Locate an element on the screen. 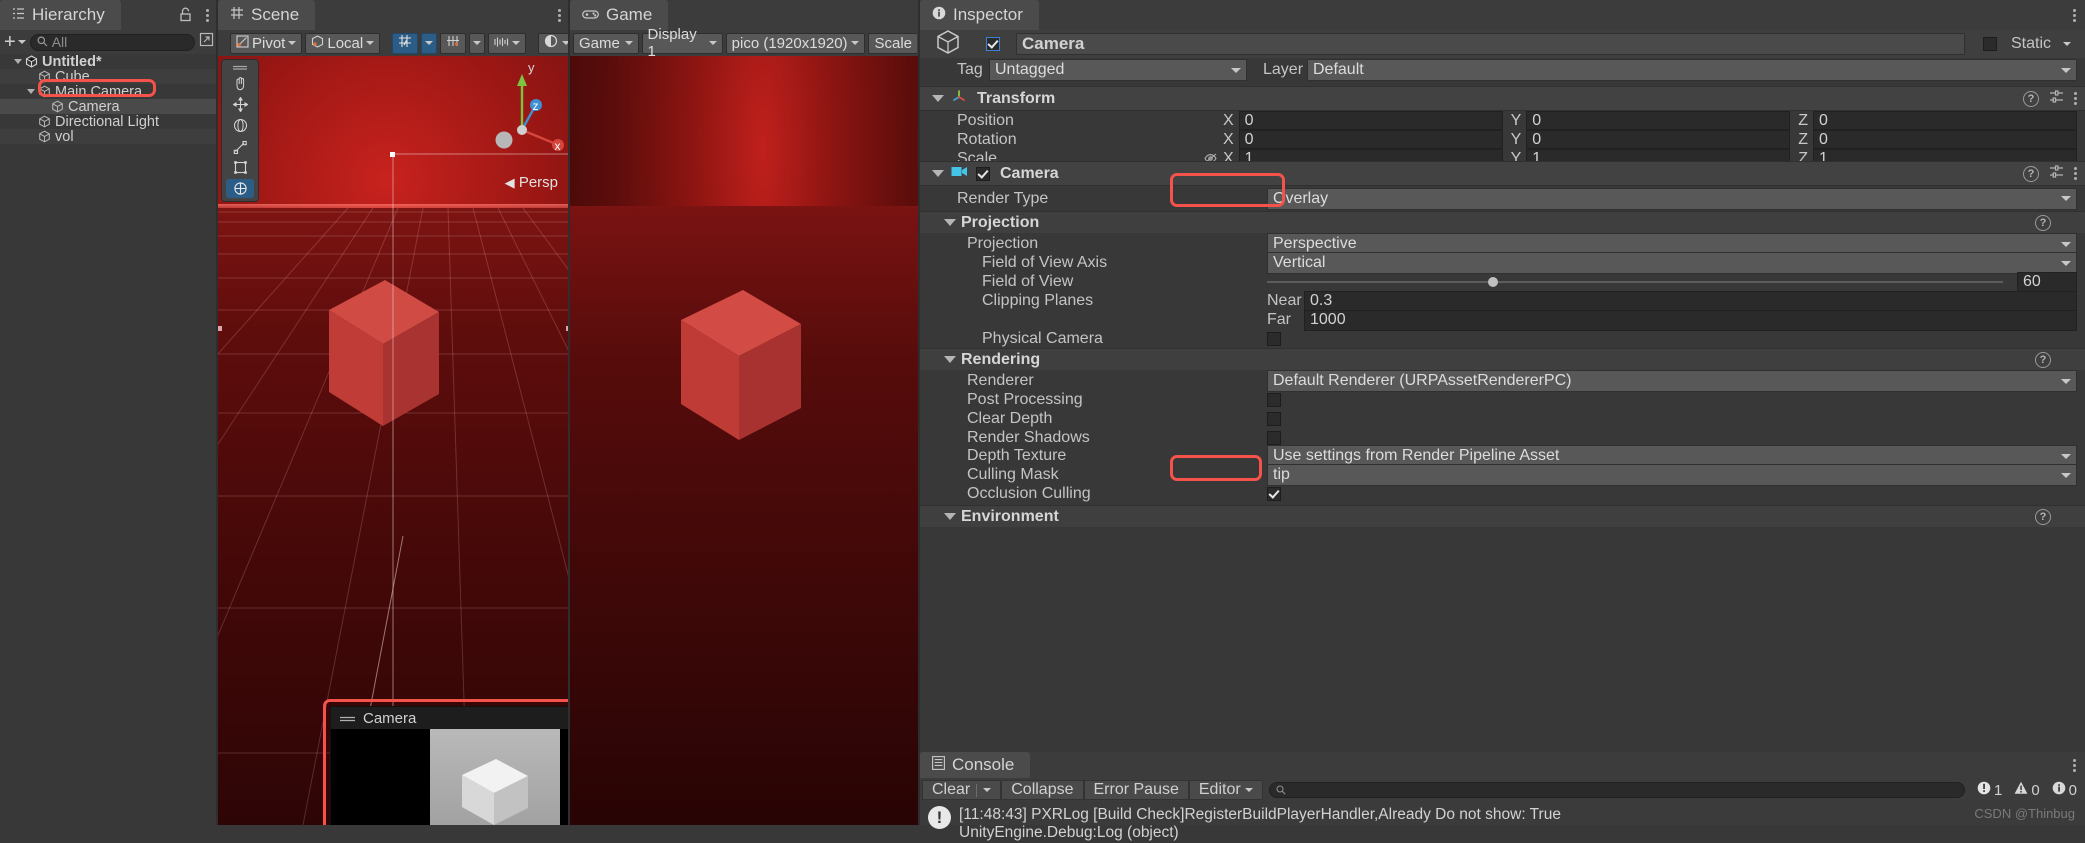 This screenshot has height=843, width=2085. camera-enabled-checkbox is located at coordinates (983, 173).